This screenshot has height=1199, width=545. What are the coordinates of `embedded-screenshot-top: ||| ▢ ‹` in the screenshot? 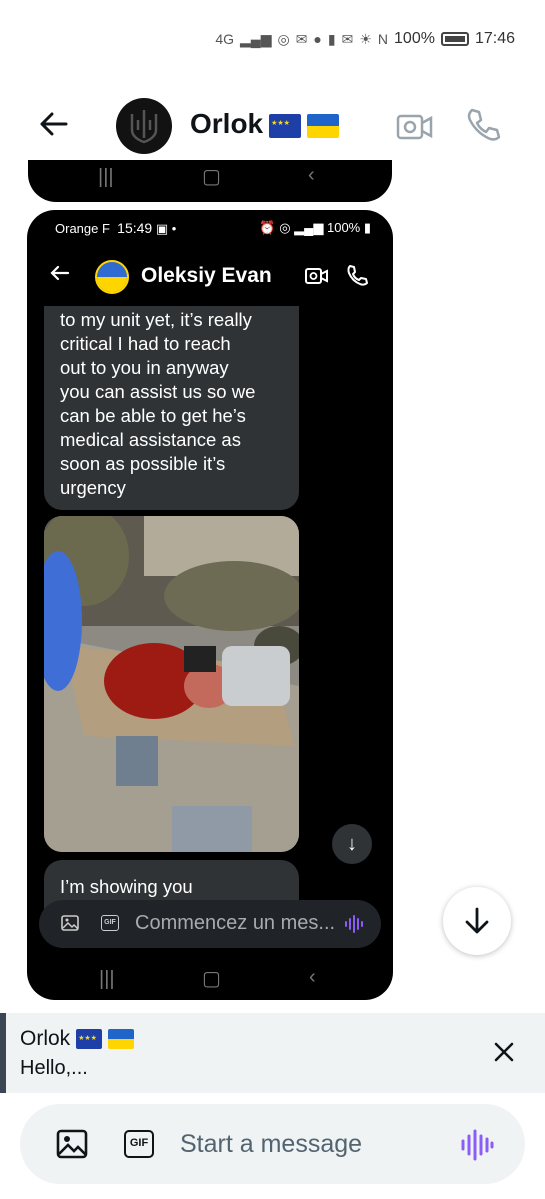 It's located at (210, 181).